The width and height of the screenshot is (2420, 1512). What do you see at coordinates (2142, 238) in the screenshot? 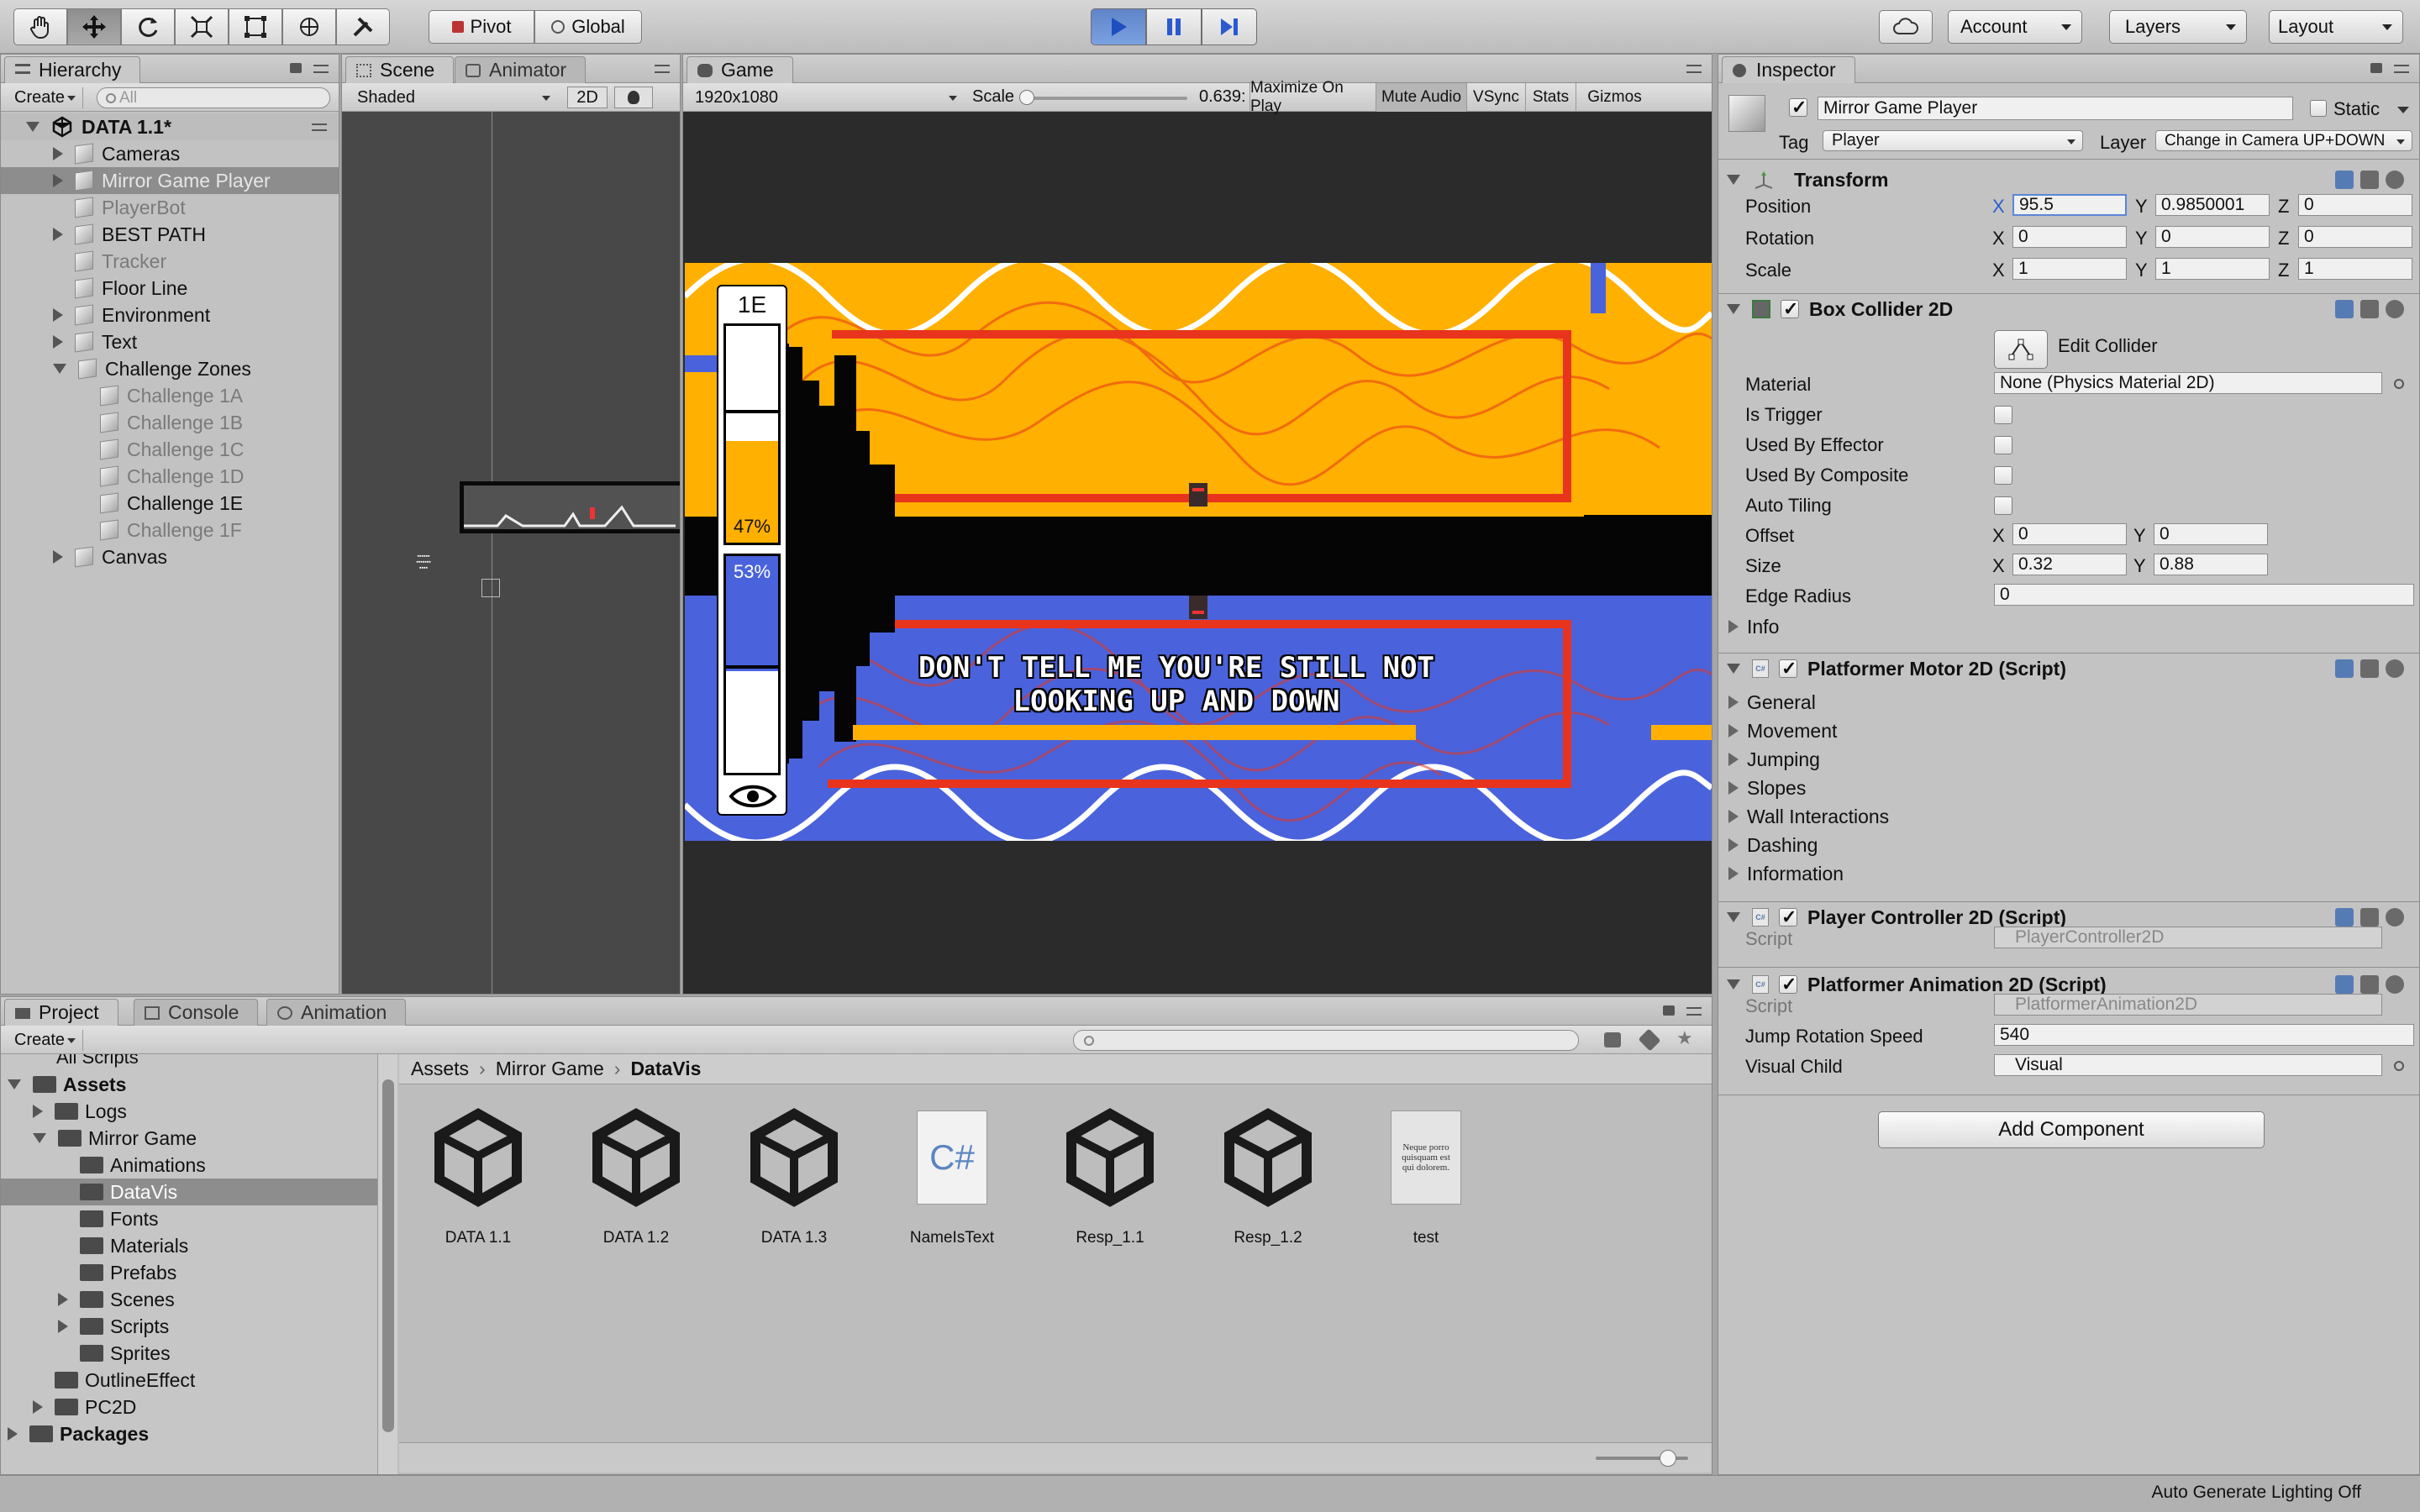
I see `axis-y-label: Y` at bounding box center [2142, 238].